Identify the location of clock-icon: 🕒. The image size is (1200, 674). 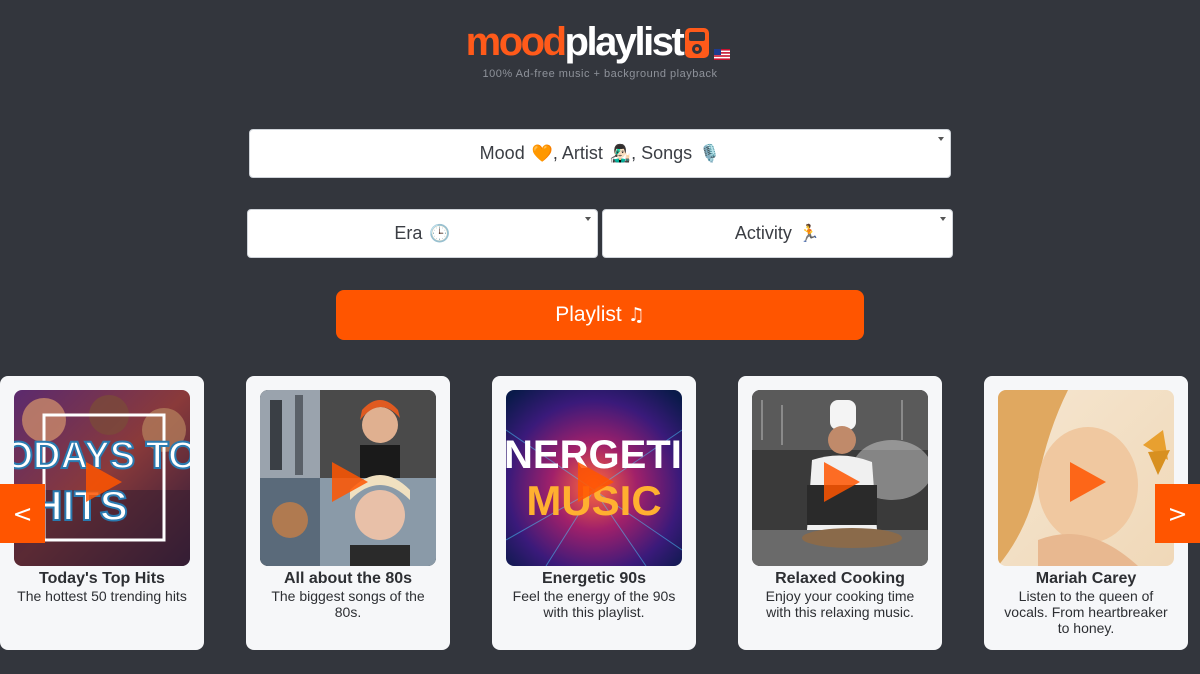
(440, 233).